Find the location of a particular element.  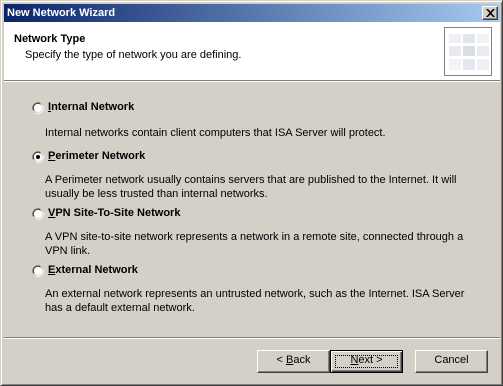

cancel-button: Cancel is located at coordinates (451, 361).